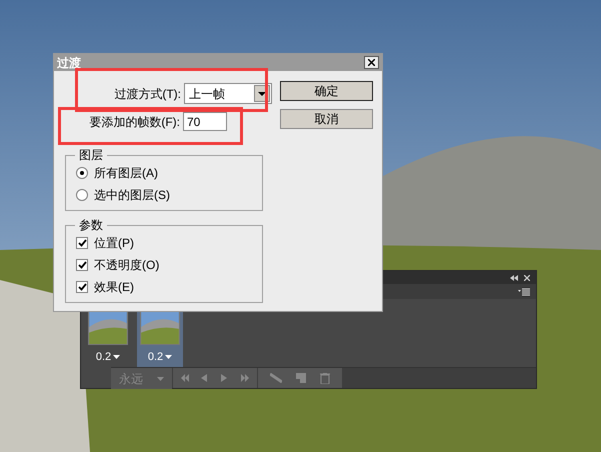 Image resolution: width=601 pixels, height=452 pixels. I want to click on group-title: 参数, so click(91, 225).